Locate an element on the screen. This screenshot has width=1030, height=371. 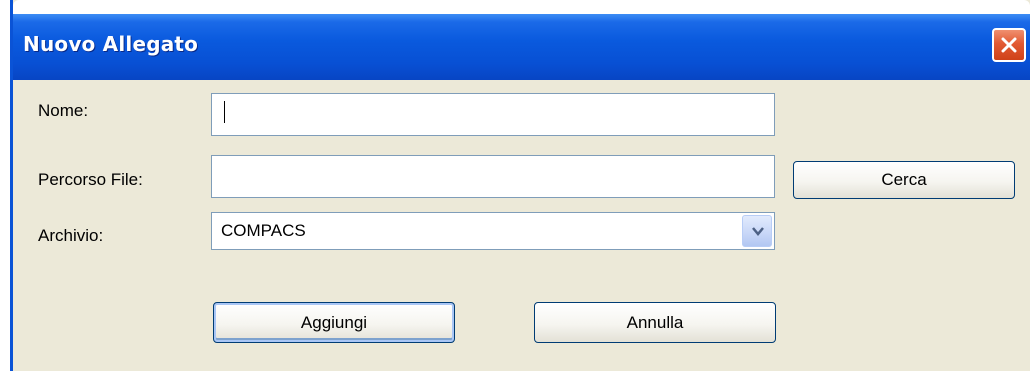
close-icon is located at coordinates (1009, 45).